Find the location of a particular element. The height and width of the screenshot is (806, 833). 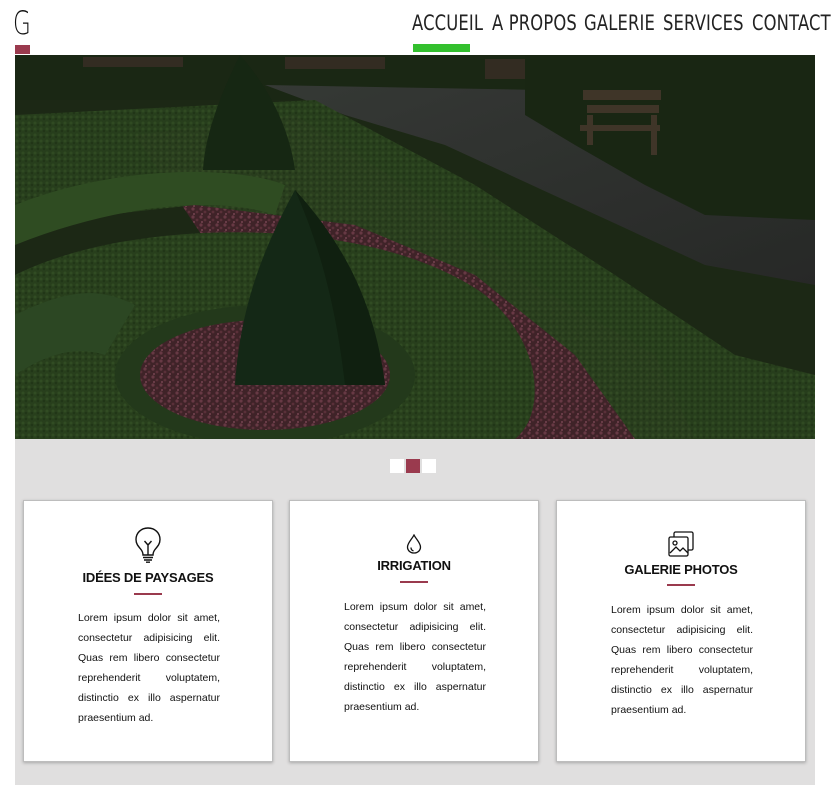

nav-link-a-propos: A PROPOS is located at coordinates (534, 23).